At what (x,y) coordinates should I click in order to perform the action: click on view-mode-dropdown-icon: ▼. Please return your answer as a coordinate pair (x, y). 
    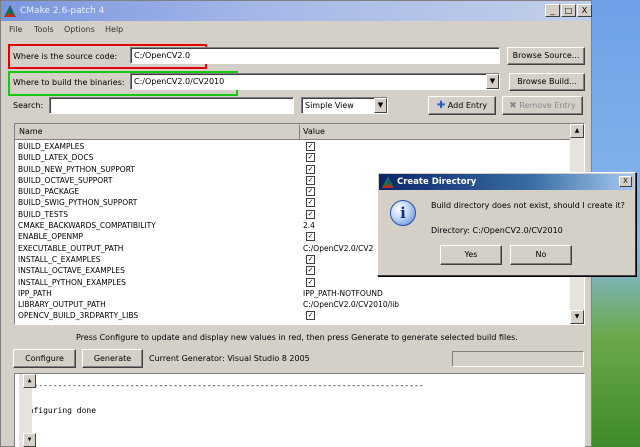
    Looking at the image, I should click on (380, 105).